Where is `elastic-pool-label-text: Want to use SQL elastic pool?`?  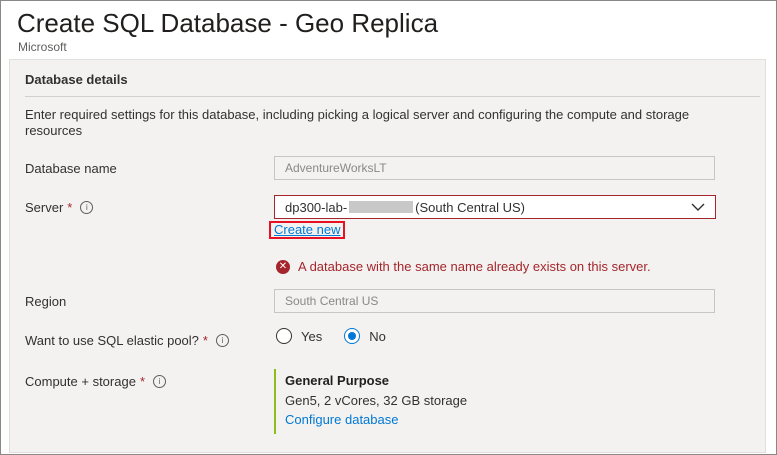
elastic-pool-label-text: Want to use SQL elastic pool? is located at coordinates (112, 340).